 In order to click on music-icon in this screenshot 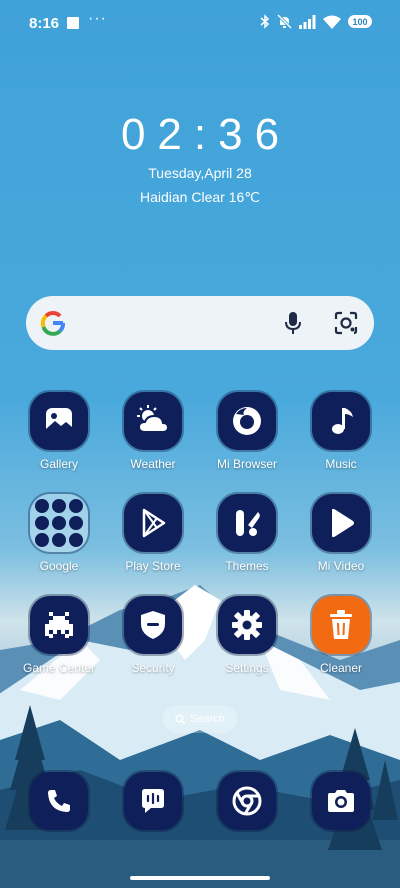, I will do `click(341, 421)`.